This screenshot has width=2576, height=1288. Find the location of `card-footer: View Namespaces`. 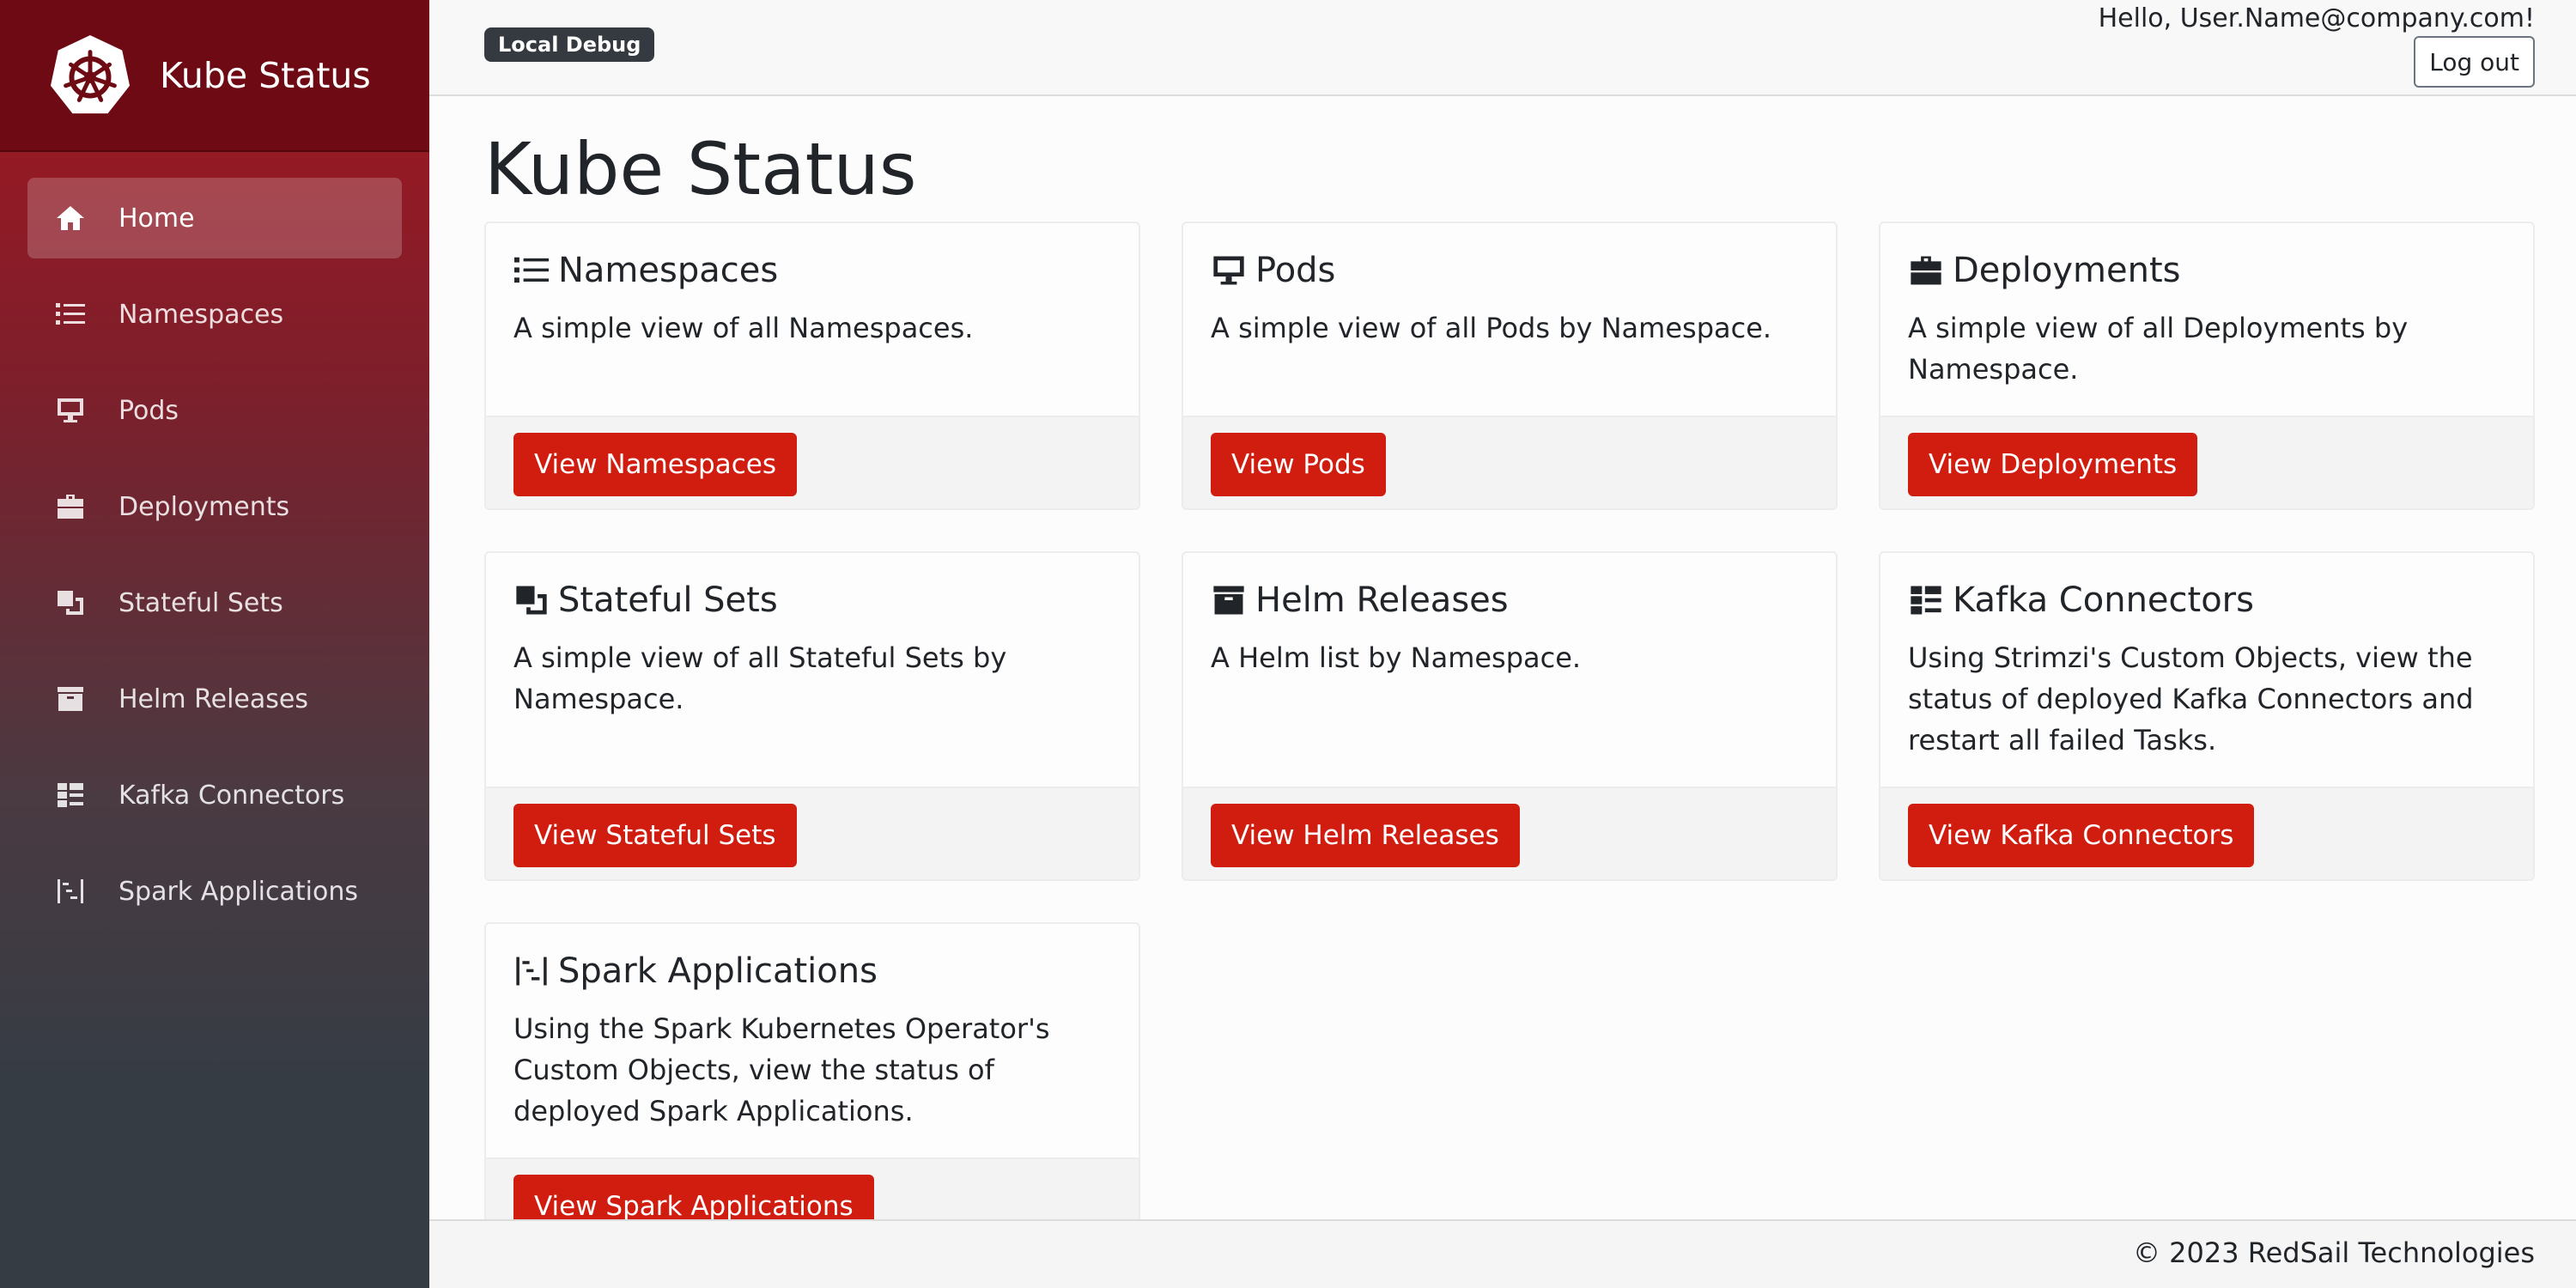

card-footer: View Namespaces is located at coordinates (812, 462).